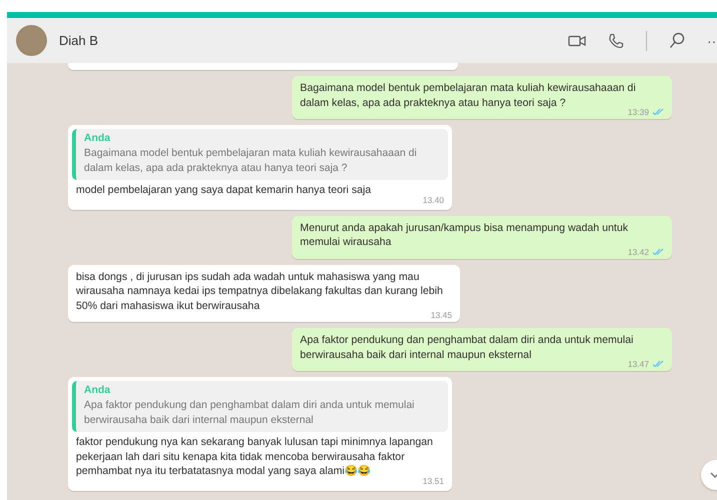 This screenshot has width=717, height=500. I want to click on chevron-down-icon, so click(713, 475).